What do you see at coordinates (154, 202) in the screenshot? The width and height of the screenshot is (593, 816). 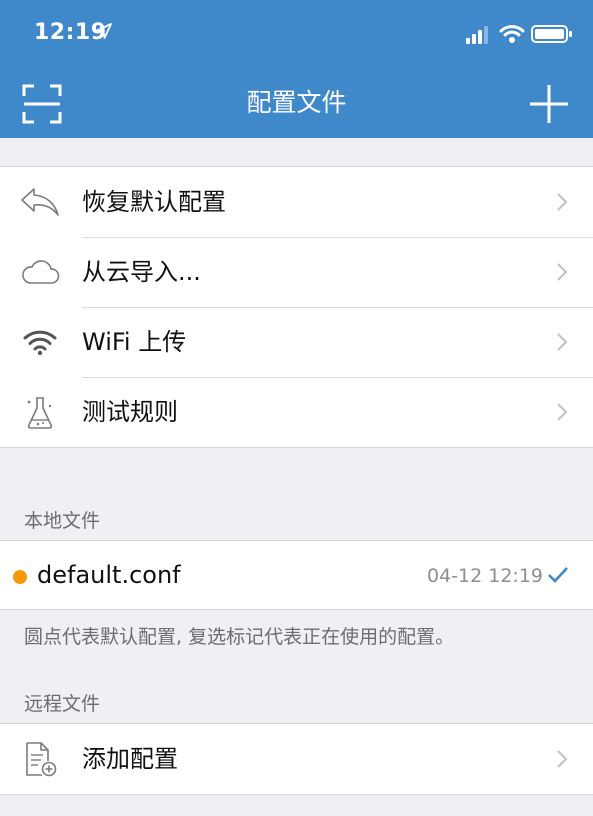 I see `menu-item-label: 恢复默认配置` at bounding box center [154, 202].